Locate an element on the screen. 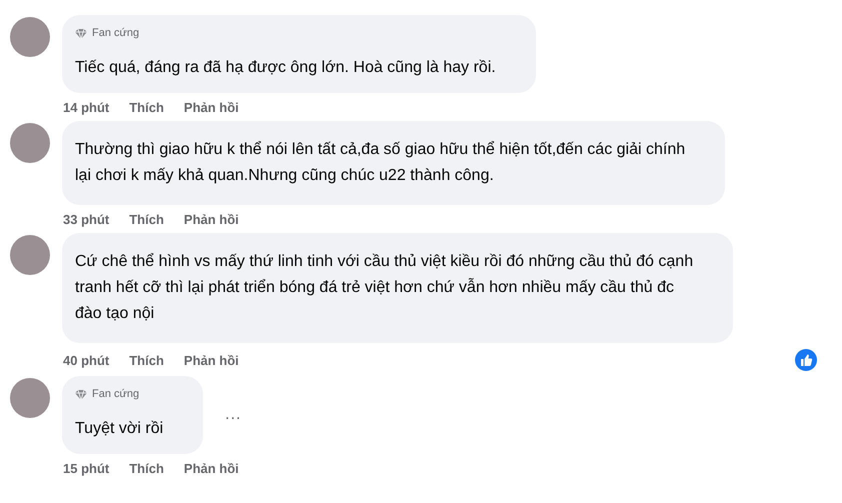 The width and height of the screenshot is (842, 503). comment-text: Cứ chê thể hình vs mấy thứ linh tinh với cầu thủ việt kiều rồi đó những cầu thủ đó cạnh tranh hết cỡ thì lại phát triển bóng đá trẻ việt hơn chứ vẫn hơn nhiều mấy cầu thủ đc đào tạo nội is located at coordinates (384, 288).